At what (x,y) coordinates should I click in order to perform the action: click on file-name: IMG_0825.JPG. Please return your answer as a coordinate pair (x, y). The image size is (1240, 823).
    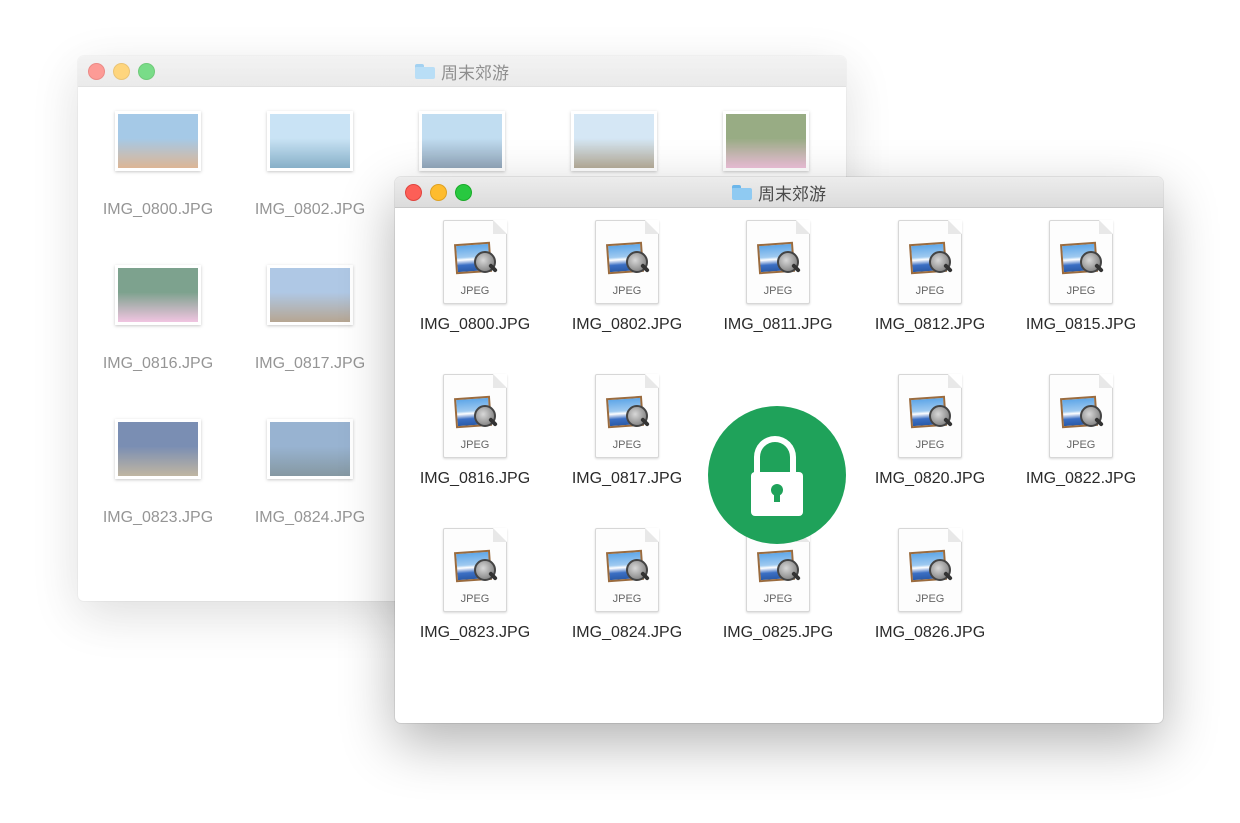
    Looking at the image, I should click on (778, 632).